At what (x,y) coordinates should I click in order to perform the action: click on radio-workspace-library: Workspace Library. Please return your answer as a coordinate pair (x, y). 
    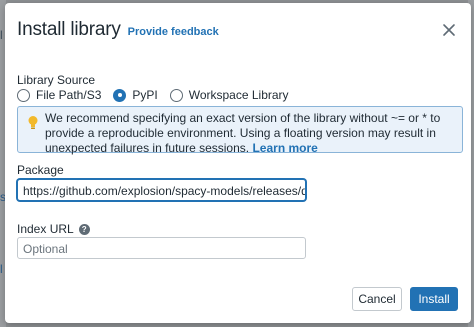
    Looking at the image, I should click on (229, 95).